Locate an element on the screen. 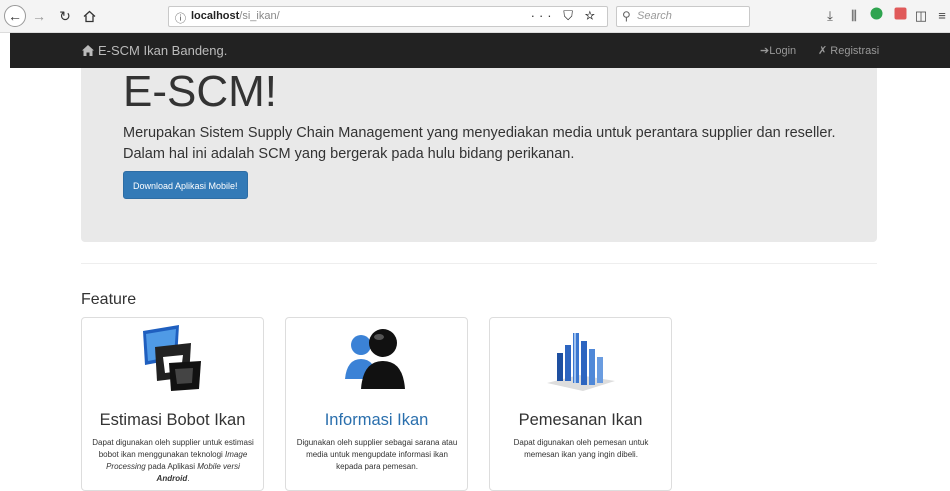 Image resolution: width=950 pixels, height=491 pixels. arrow-right-icon: → is located at coordinates (39, 16).